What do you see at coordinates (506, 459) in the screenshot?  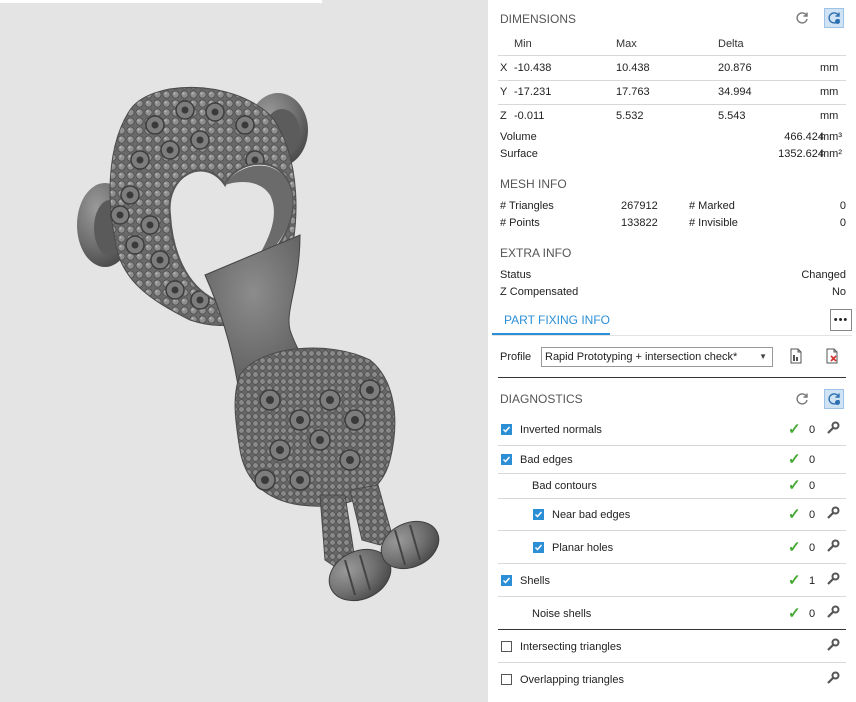 I see `bad-edges-checkbox` at bounding box center [506, 459].